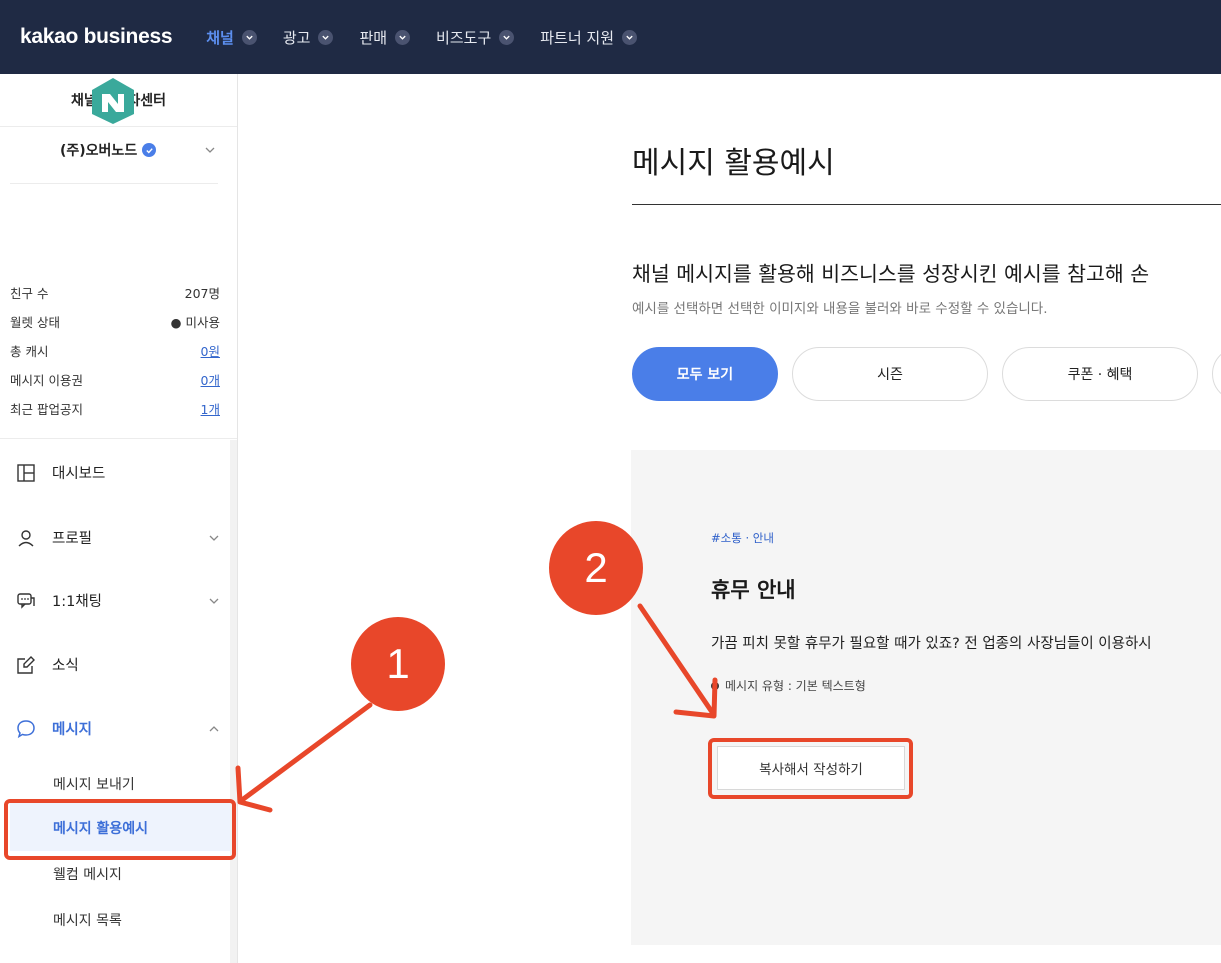  I want to click on card-message-type-label: 메시지 유형 : 기본 텍스트형, so click(795, 686).